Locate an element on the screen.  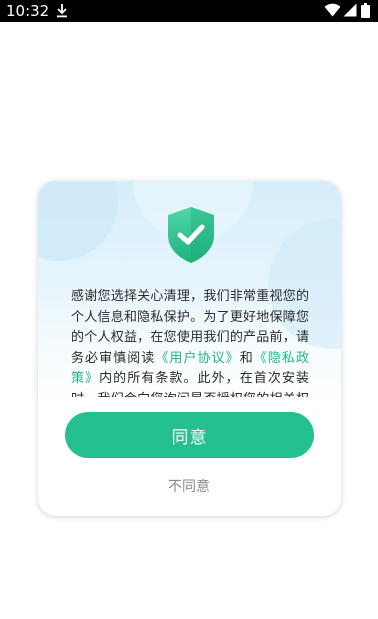
disagree-button: 不同意 is located at coordinates (189, 486).